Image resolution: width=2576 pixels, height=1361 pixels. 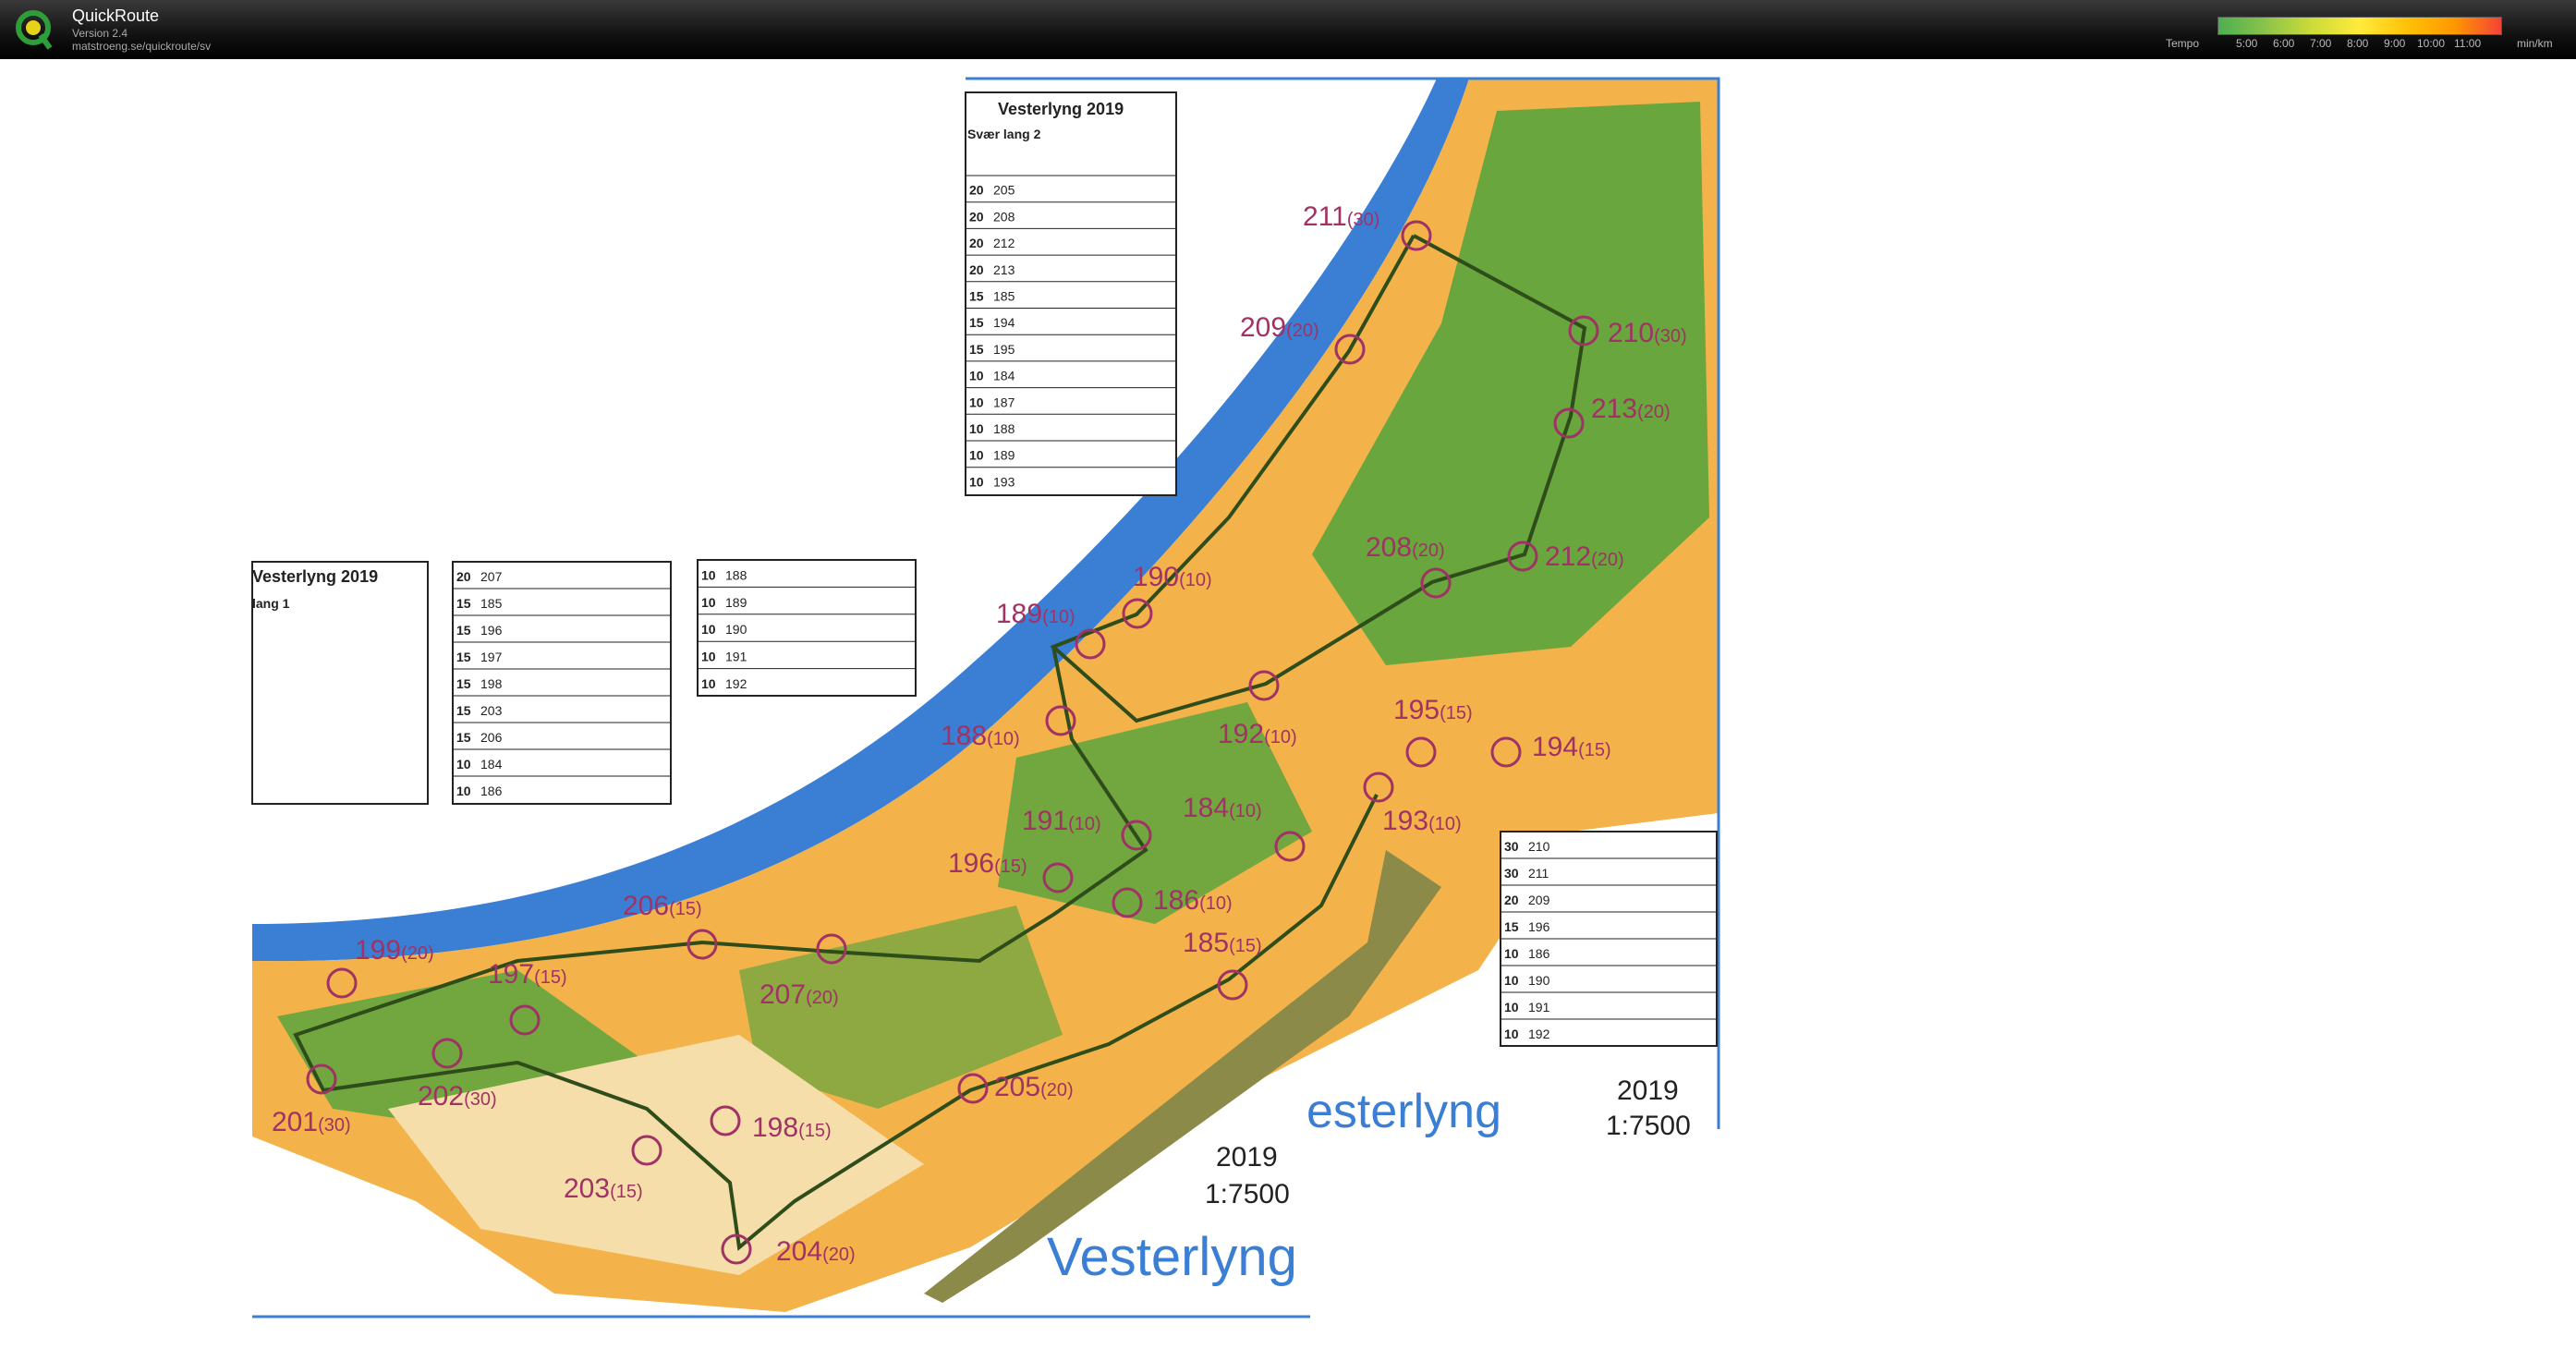 What do you see at coordinates (1004, 322) in the screenshot?
I see `desc-code: 194` at bounding box center [1004, 322].